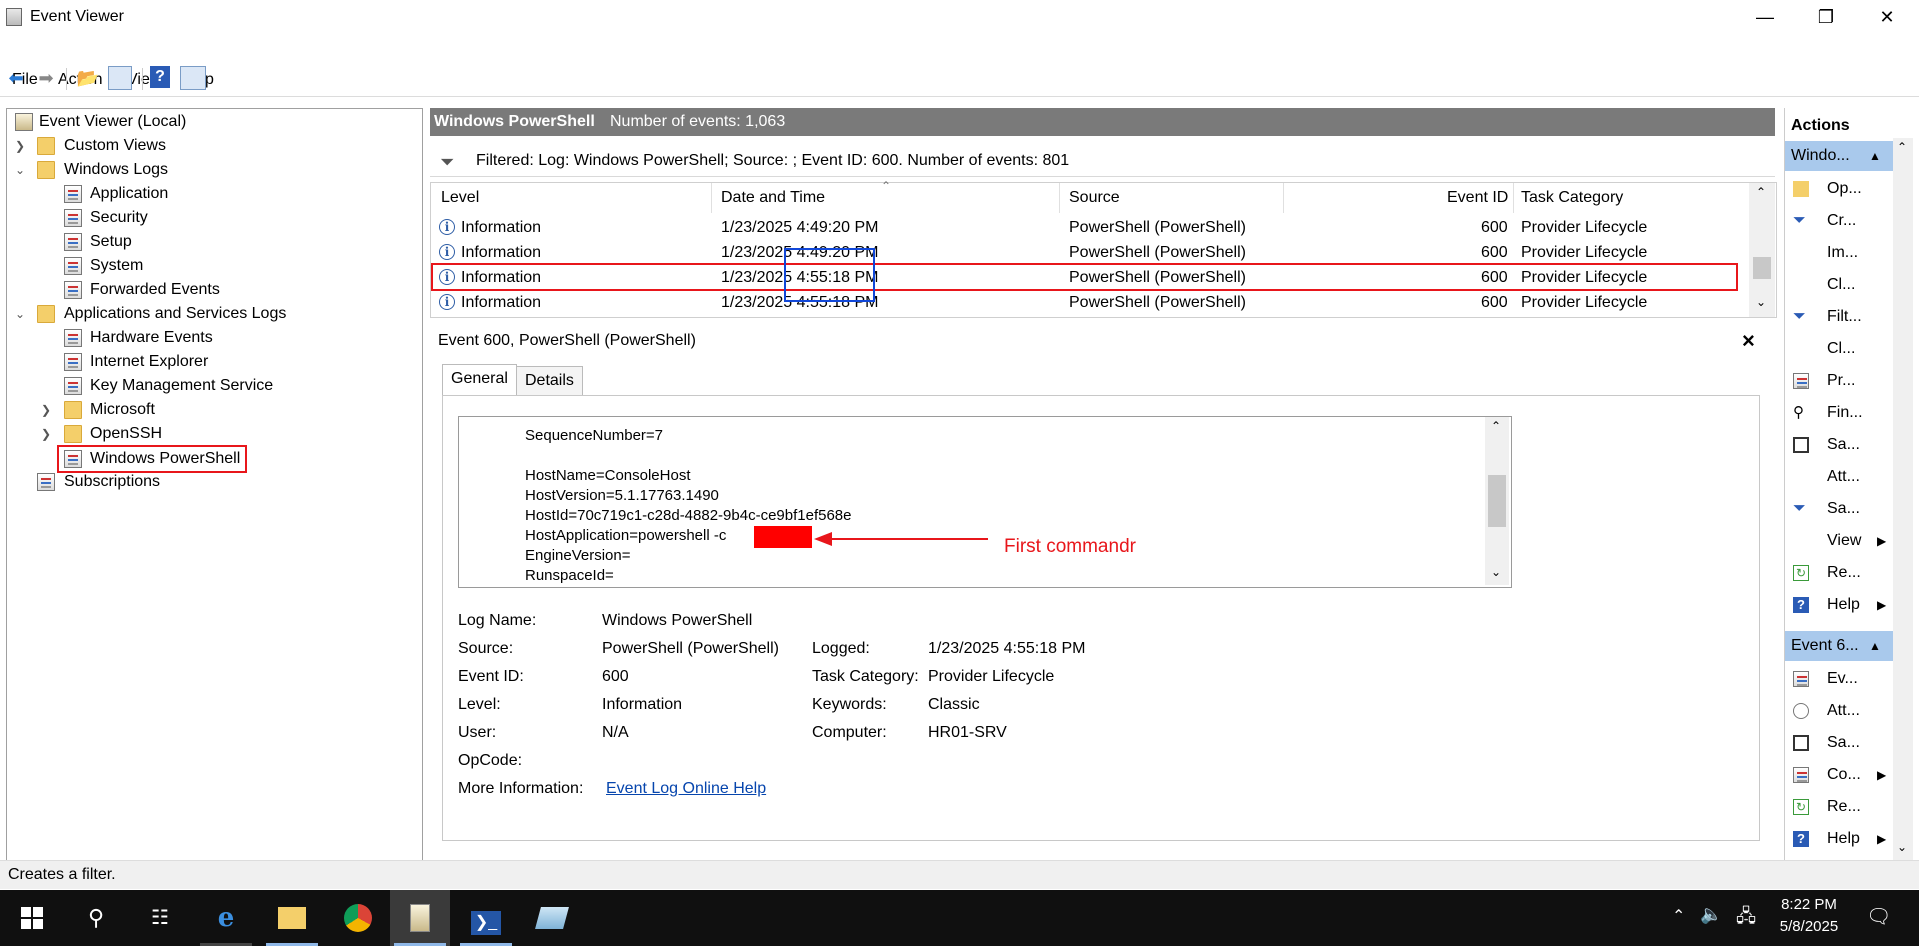  What do you see at coordinates (686, 789) in the screenshot?
I see `event-log-online-help-link: Event Log Online Help` at bounding box center [686, 789].